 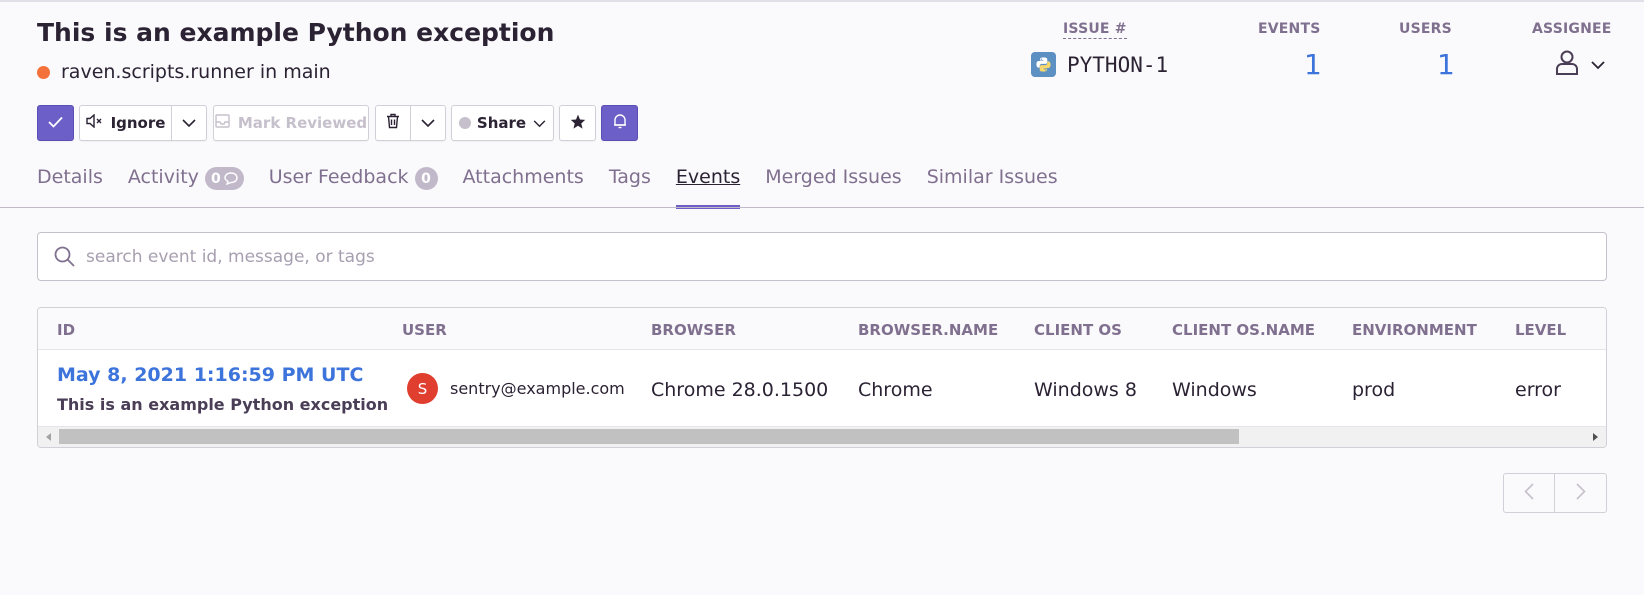 I want to click on mute-icon, so click(x=94, y=122).